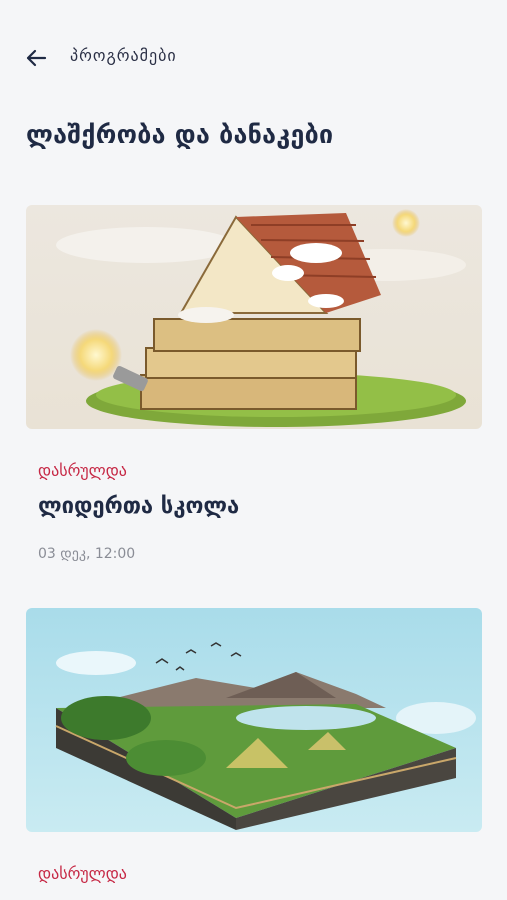 This screenshot has height=900, width=507. What do you see at coordinates (87, 554) in the screenshot?
I see `event-date: 03 დეკ, 12:00` at bounding box center [87, 554].